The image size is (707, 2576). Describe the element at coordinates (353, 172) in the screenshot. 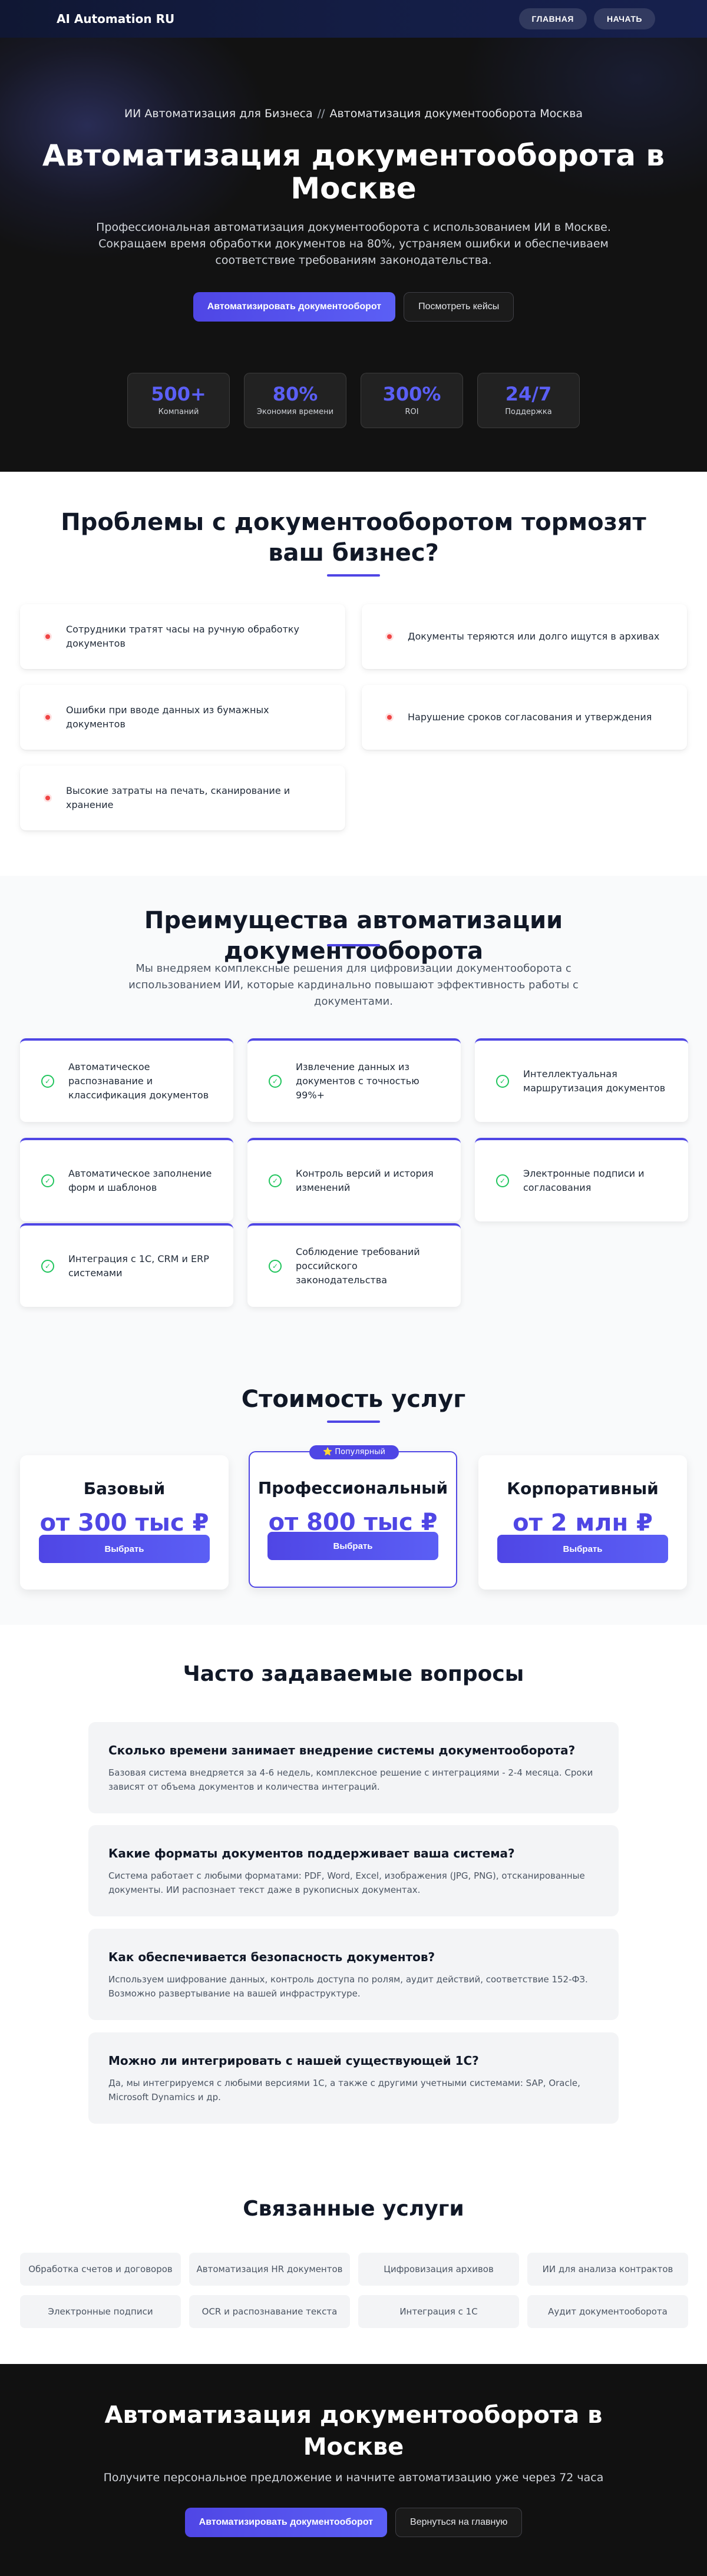

I see `page-title: Автоматизация документооборота в Москве` at that location.